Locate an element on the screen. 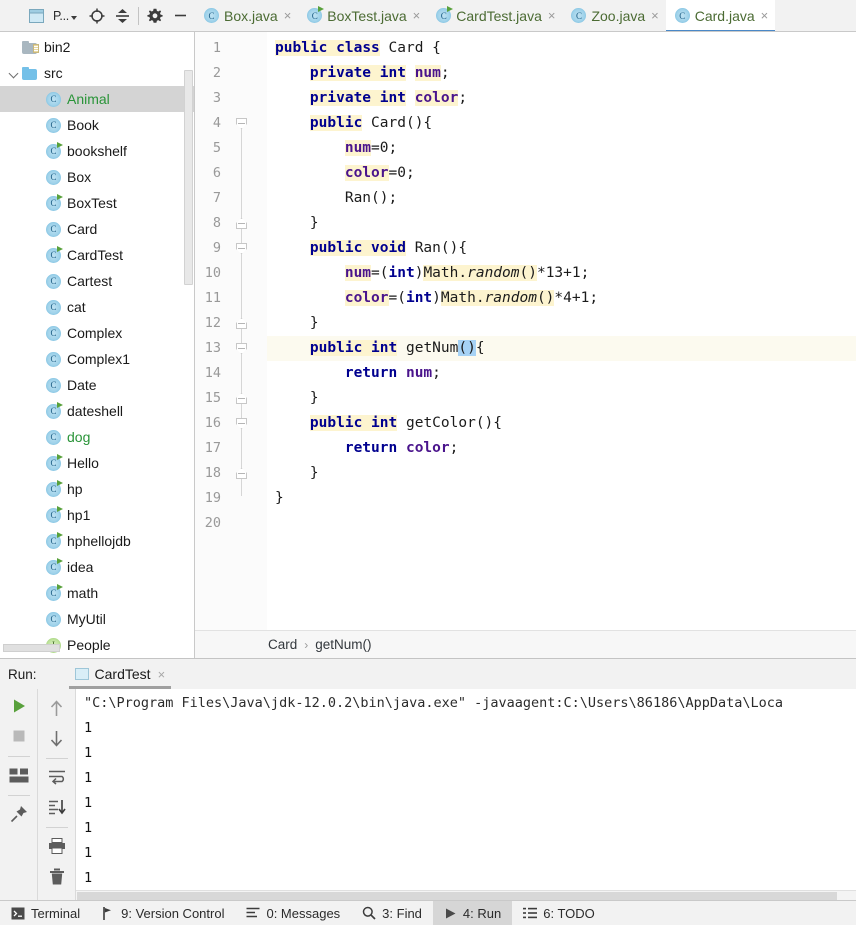 This screenshot has height=925, width=856. scroll-to-end-icon is located at coordinates (57, 807).